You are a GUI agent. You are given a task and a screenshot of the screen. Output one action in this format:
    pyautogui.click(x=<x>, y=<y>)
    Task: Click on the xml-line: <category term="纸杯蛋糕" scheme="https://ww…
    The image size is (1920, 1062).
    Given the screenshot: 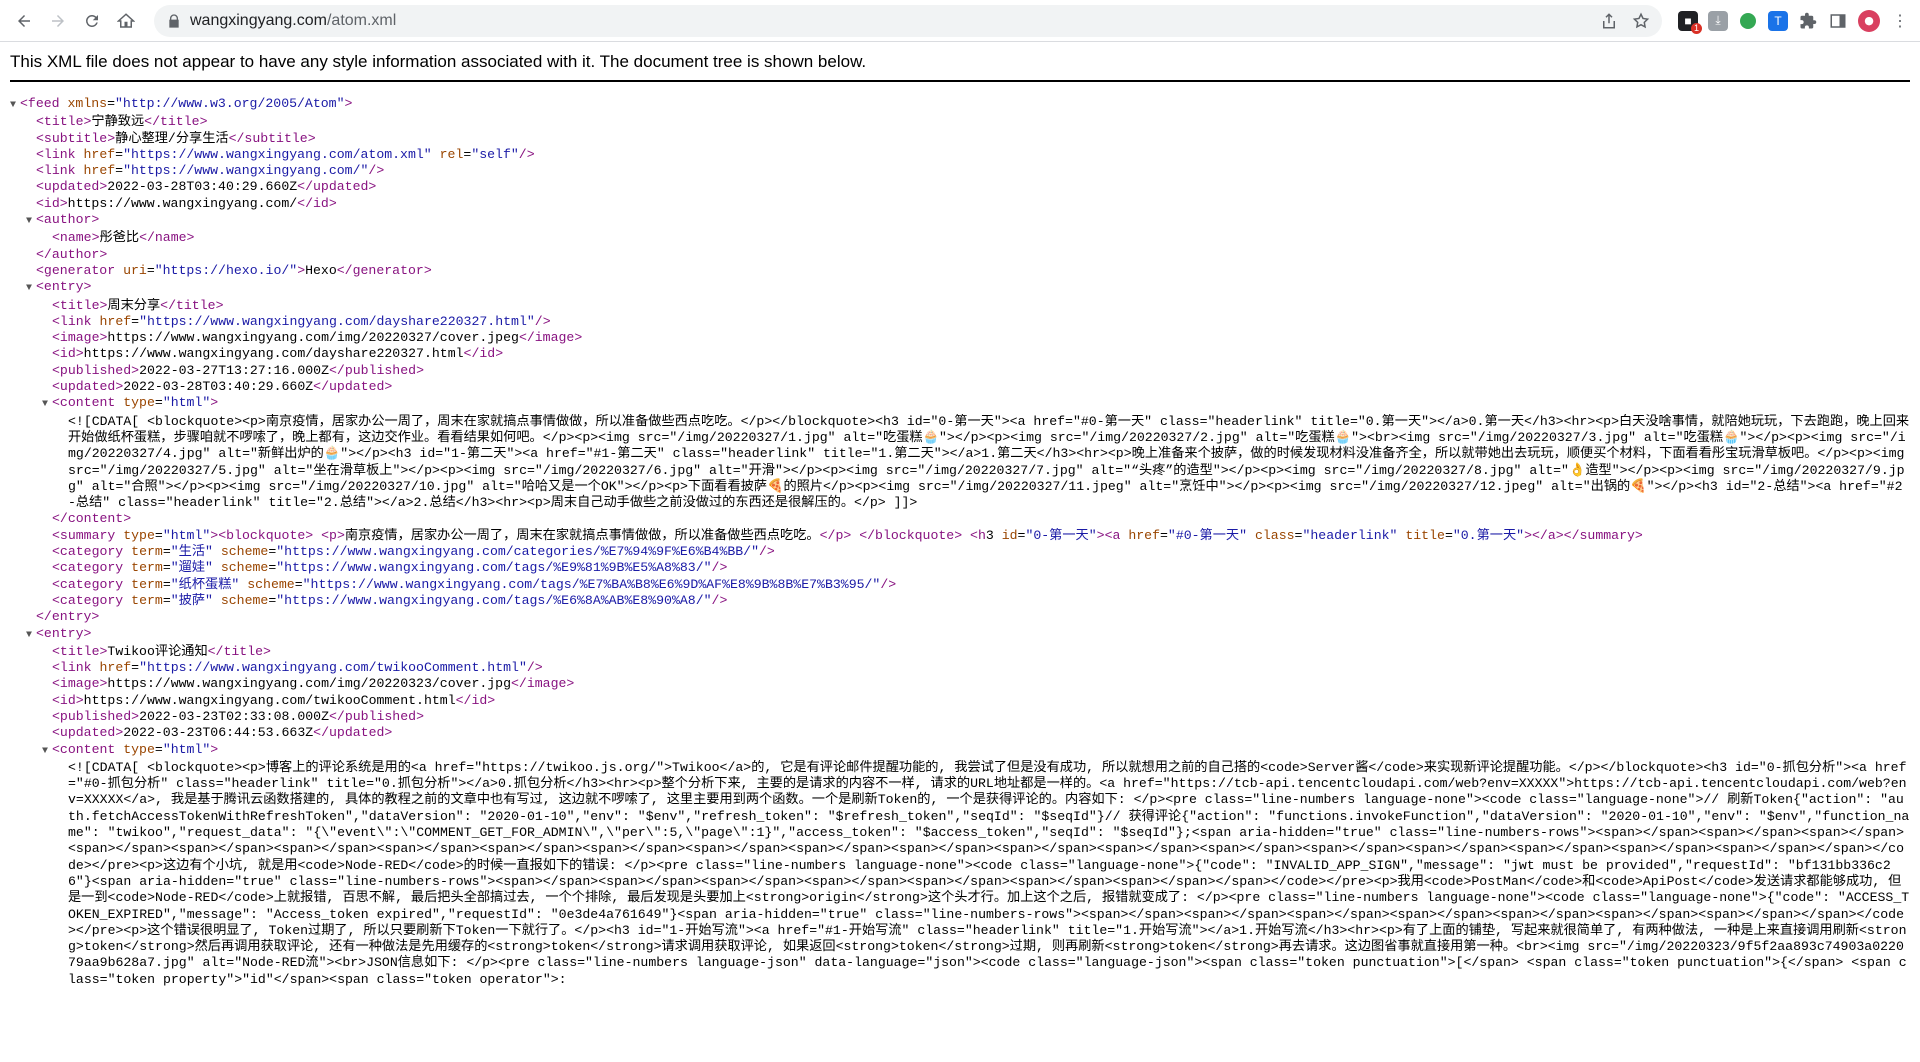 What is the action you would take?
    pyautogui.click(x=960, y=585)
    